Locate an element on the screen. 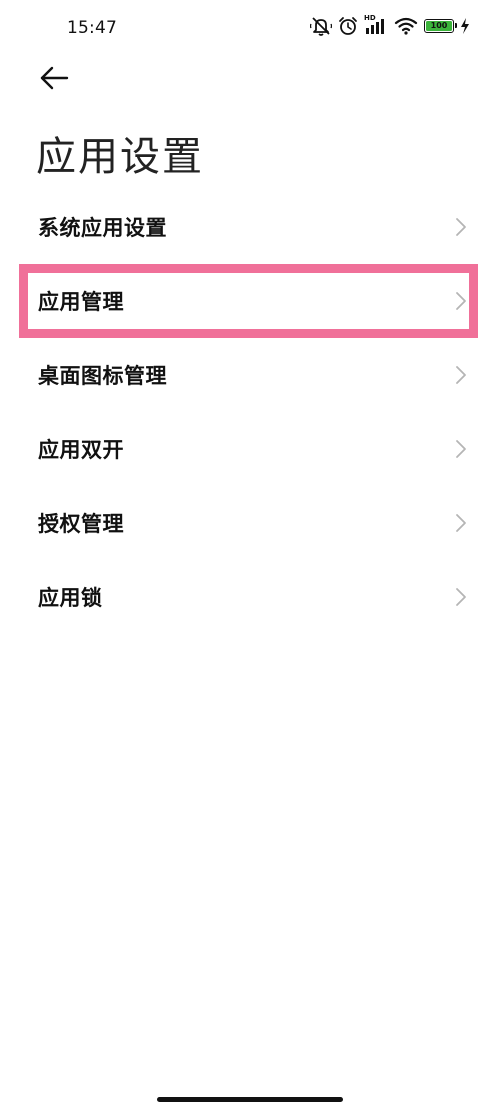 The height and width of the screenshot is (1111, 500). battery-level: 100 is located at coordinates (439, 25).